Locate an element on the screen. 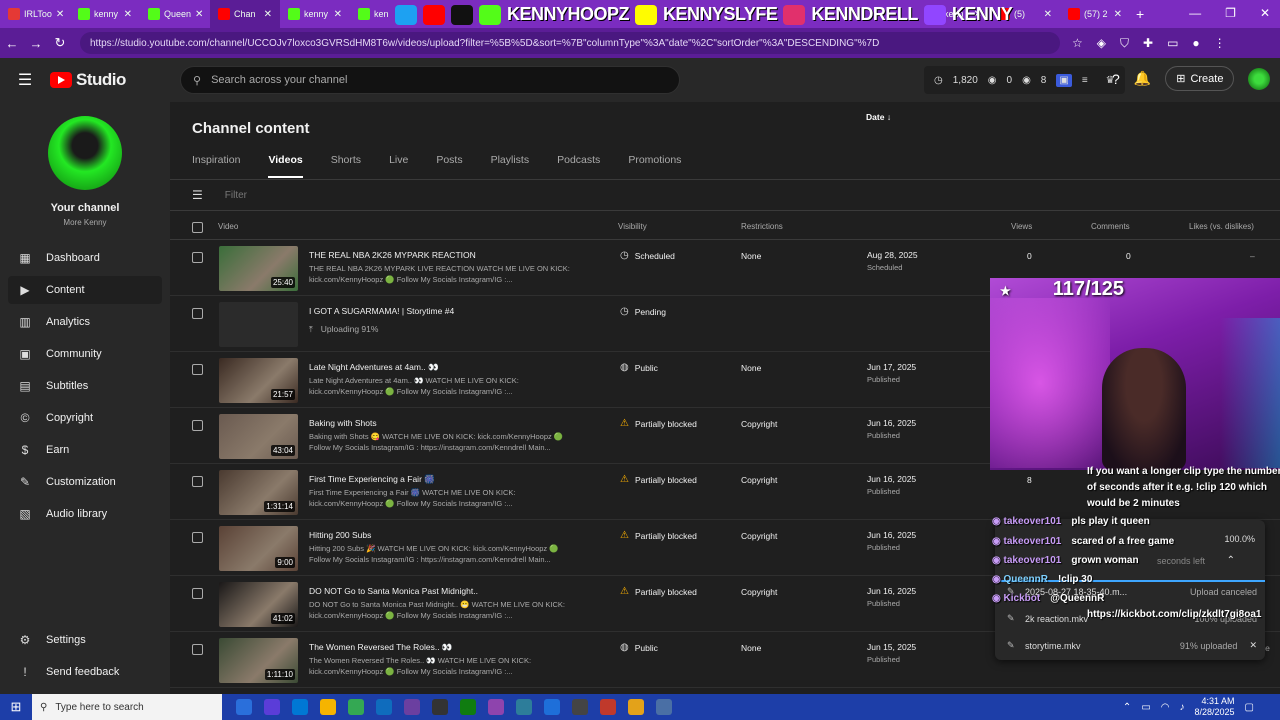  cancel-upload-icon: ✕ is located at coordinates (1253, 645).